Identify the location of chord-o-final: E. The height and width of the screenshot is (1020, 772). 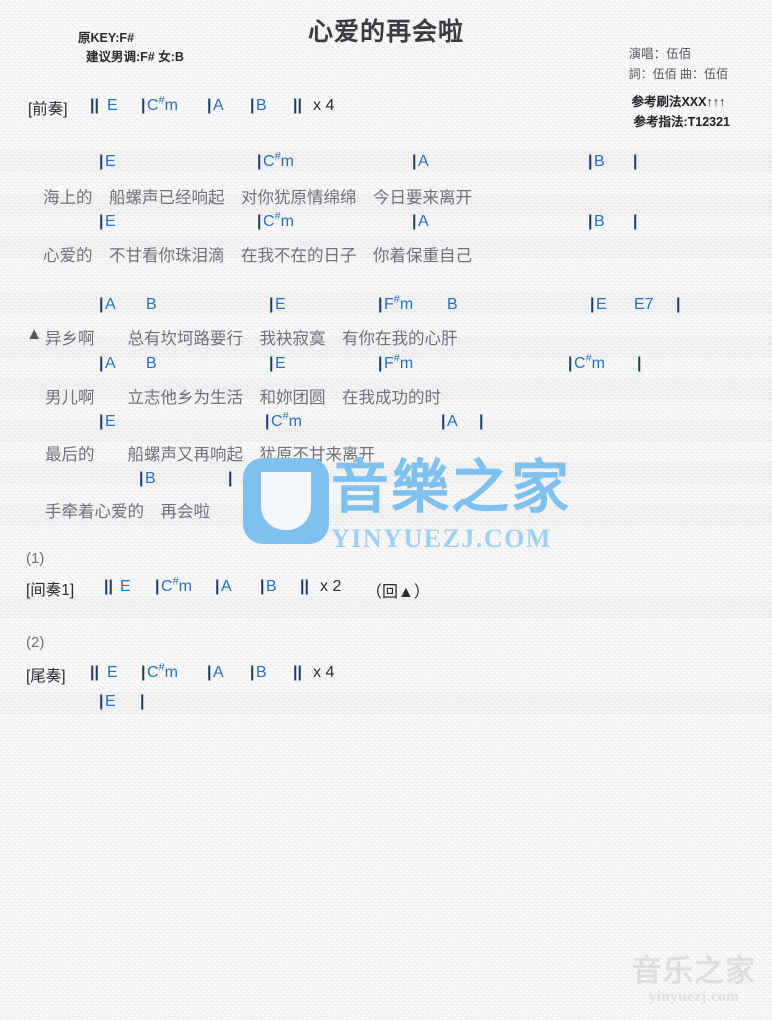
(110, 701).